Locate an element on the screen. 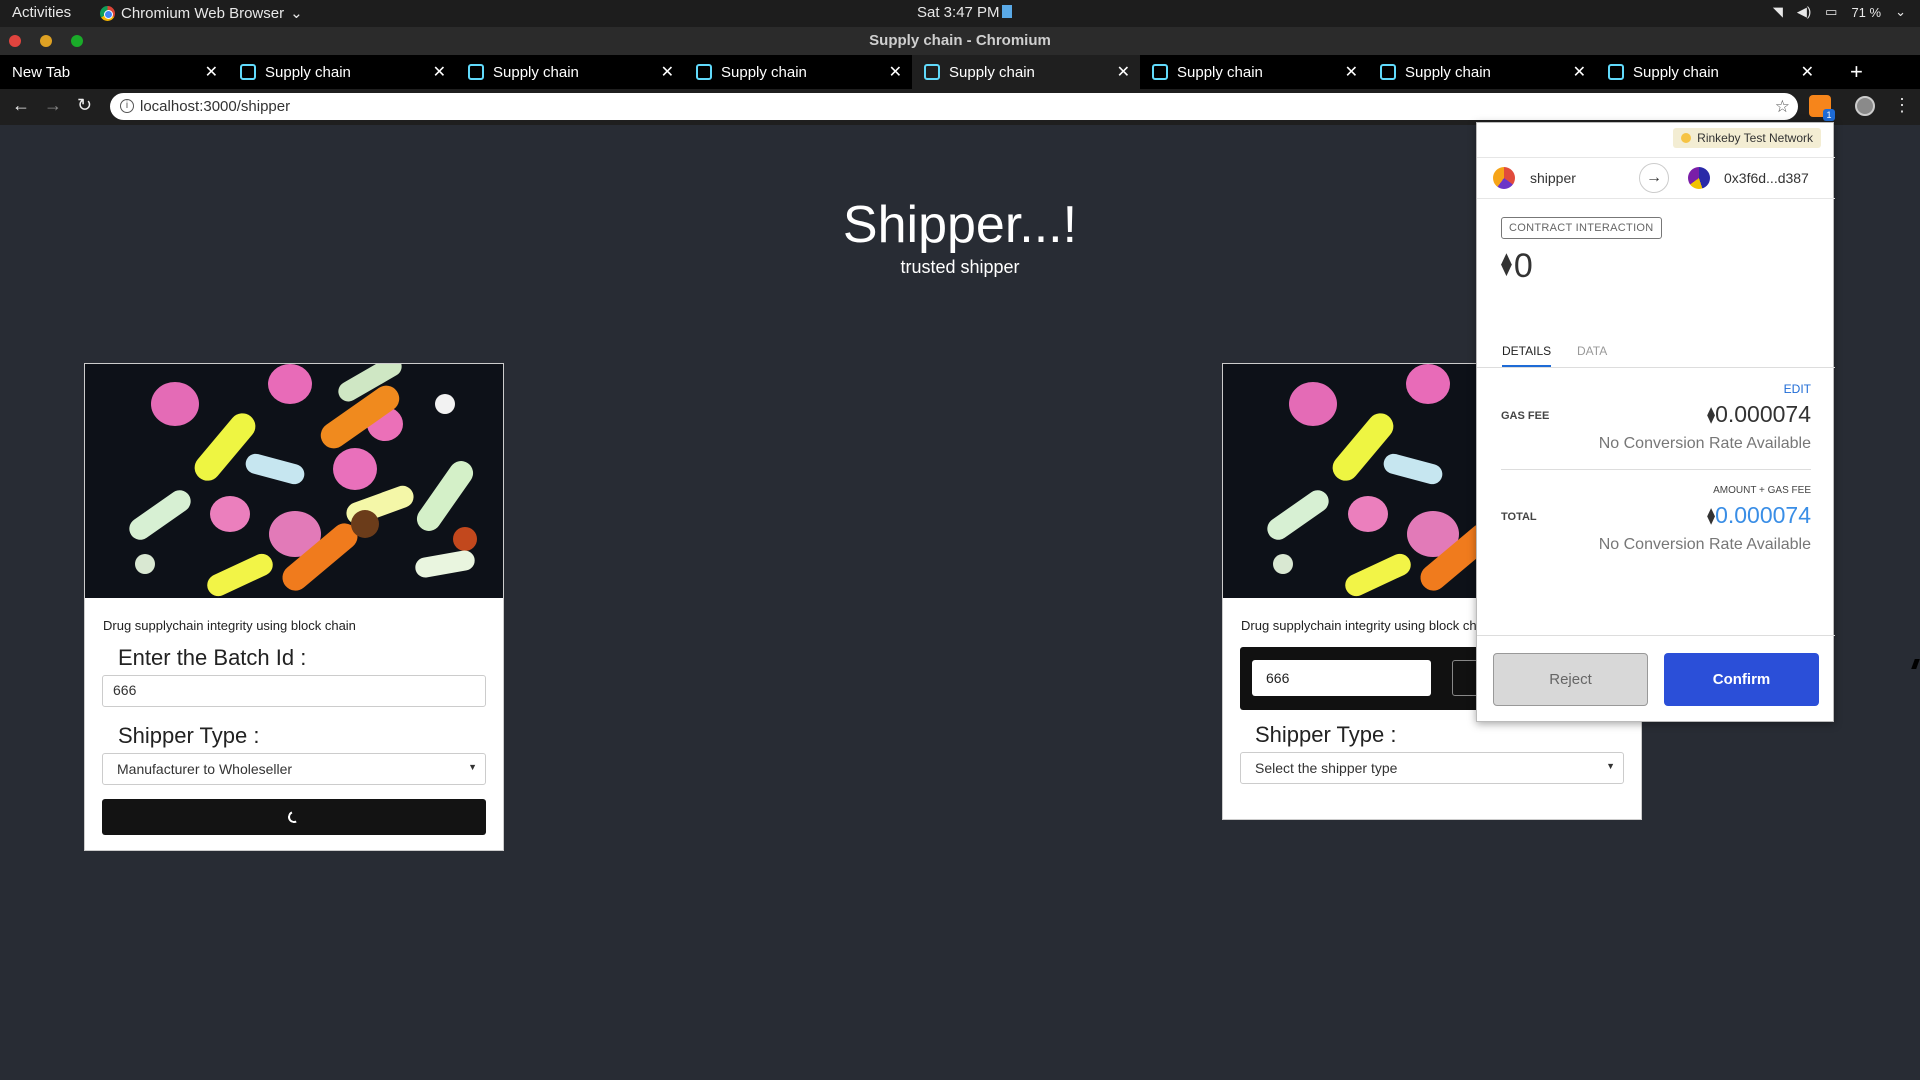 Image resolution: width=1920 pixels, height=1080 pixels. minimize-window-icon is located at coordinates (46, 41).